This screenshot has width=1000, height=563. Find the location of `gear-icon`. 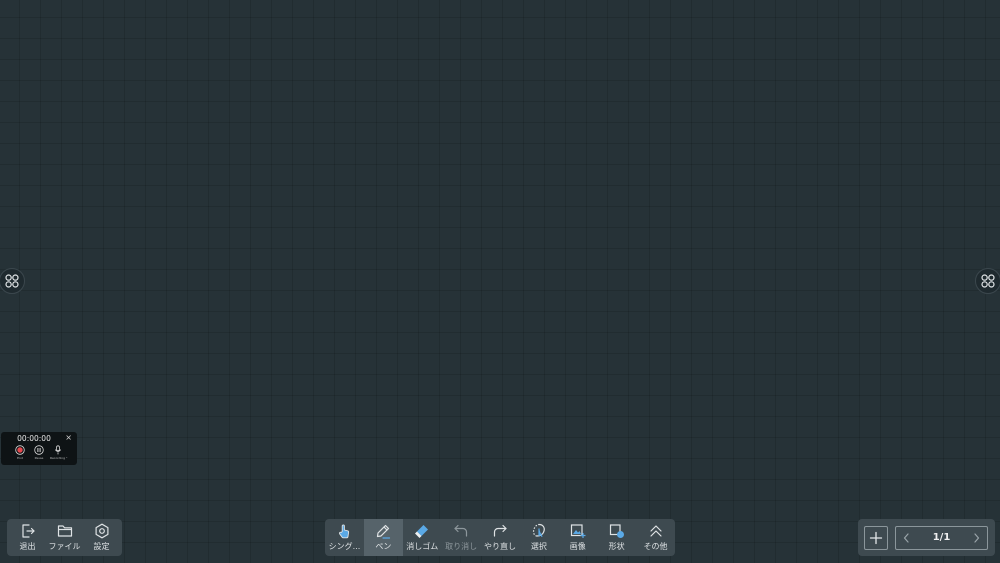

gear-icon is located at coordinates (101, 531).